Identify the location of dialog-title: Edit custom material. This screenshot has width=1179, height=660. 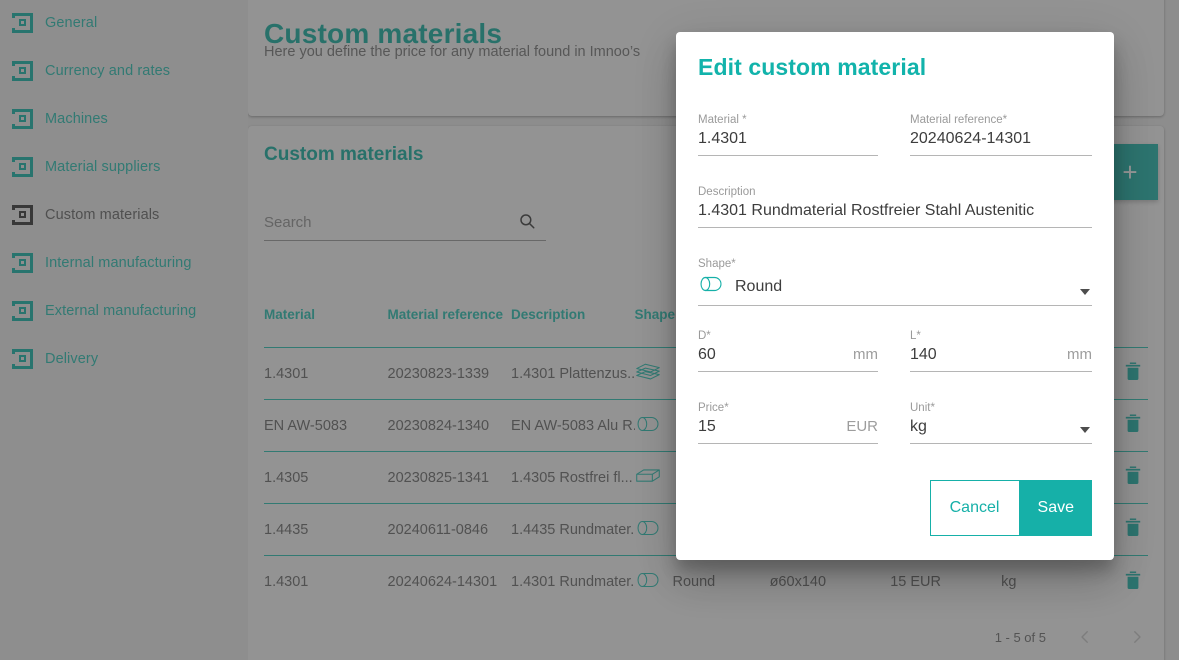
(812, 67).